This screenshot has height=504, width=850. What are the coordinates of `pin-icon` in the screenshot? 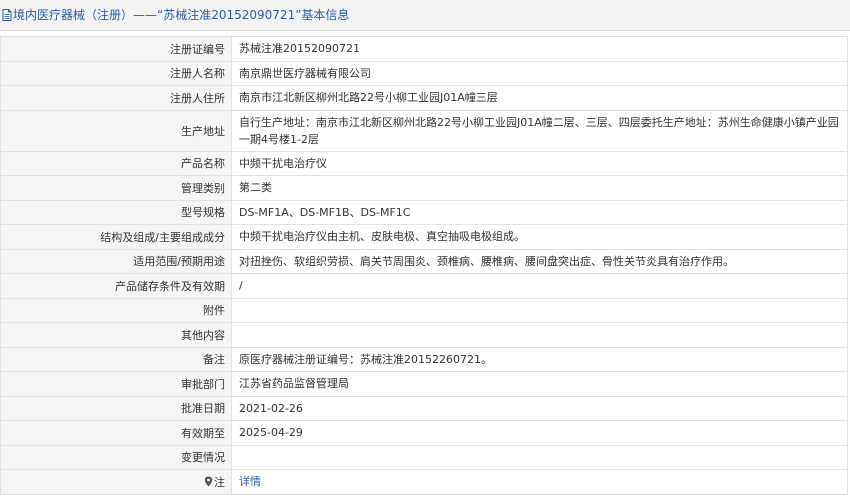 It's located at (208, 481).